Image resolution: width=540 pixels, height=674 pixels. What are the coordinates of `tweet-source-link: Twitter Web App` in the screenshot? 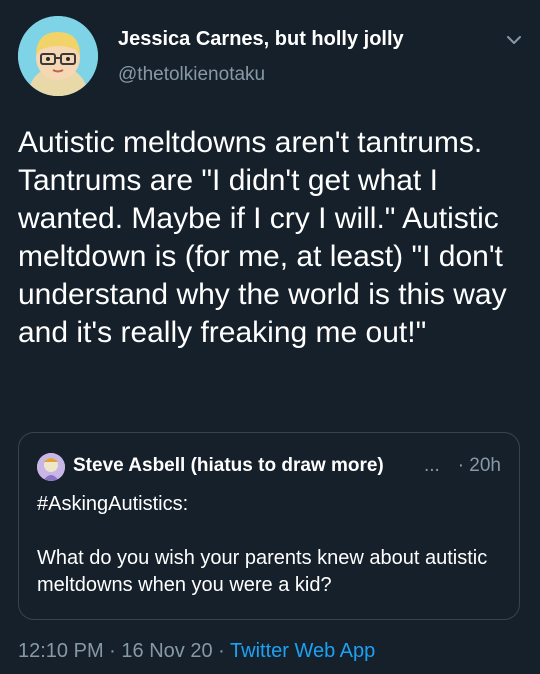 It's located at (302, 651).